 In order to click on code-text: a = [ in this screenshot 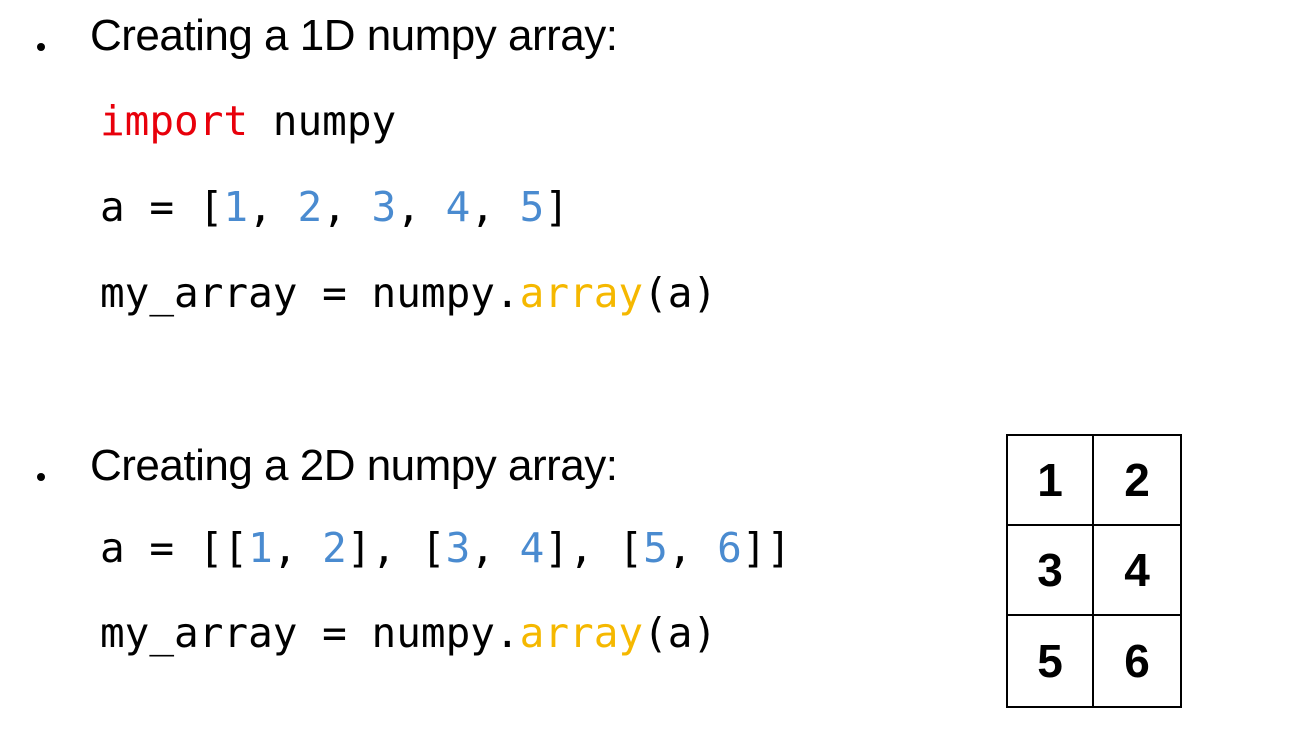, I will do `click(162, 207)`.